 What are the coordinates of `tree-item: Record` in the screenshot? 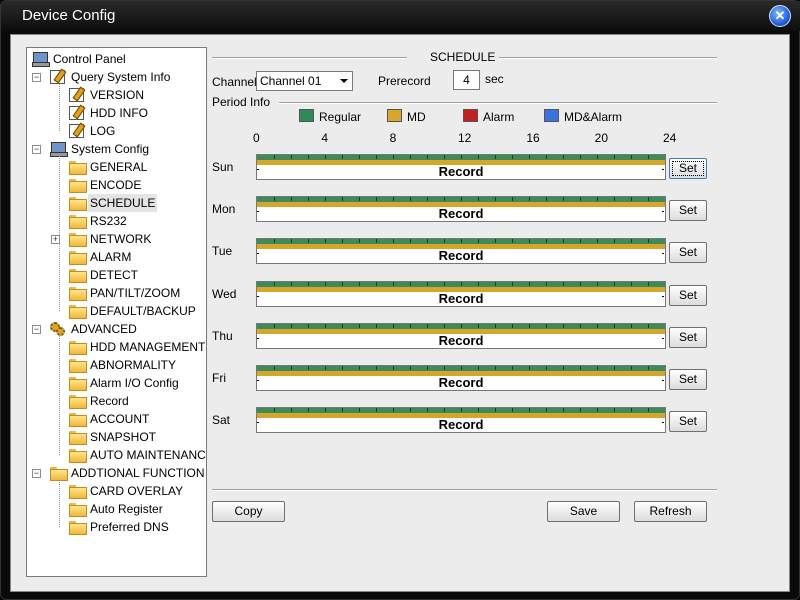 It's located at (116, 401).